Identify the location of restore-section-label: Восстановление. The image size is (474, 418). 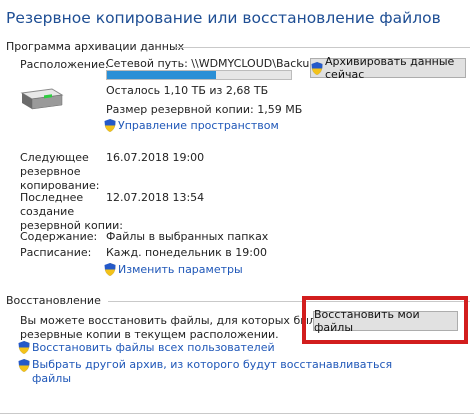
(53, 300).